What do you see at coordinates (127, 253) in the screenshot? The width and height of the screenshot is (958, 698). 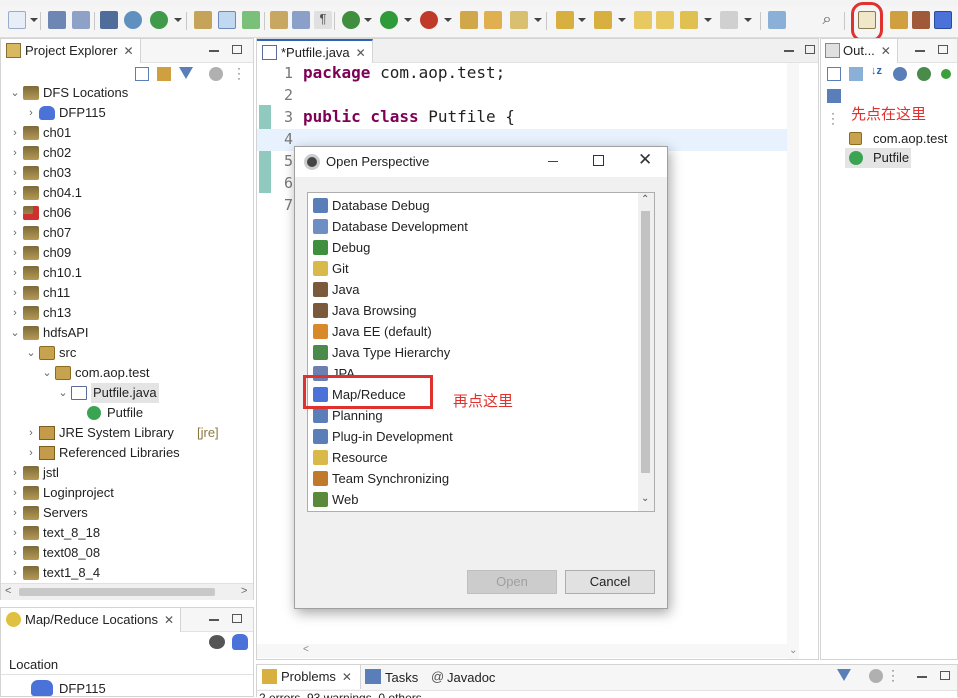 I see `tree-item: › ch09` at bounding box center [127, 253].